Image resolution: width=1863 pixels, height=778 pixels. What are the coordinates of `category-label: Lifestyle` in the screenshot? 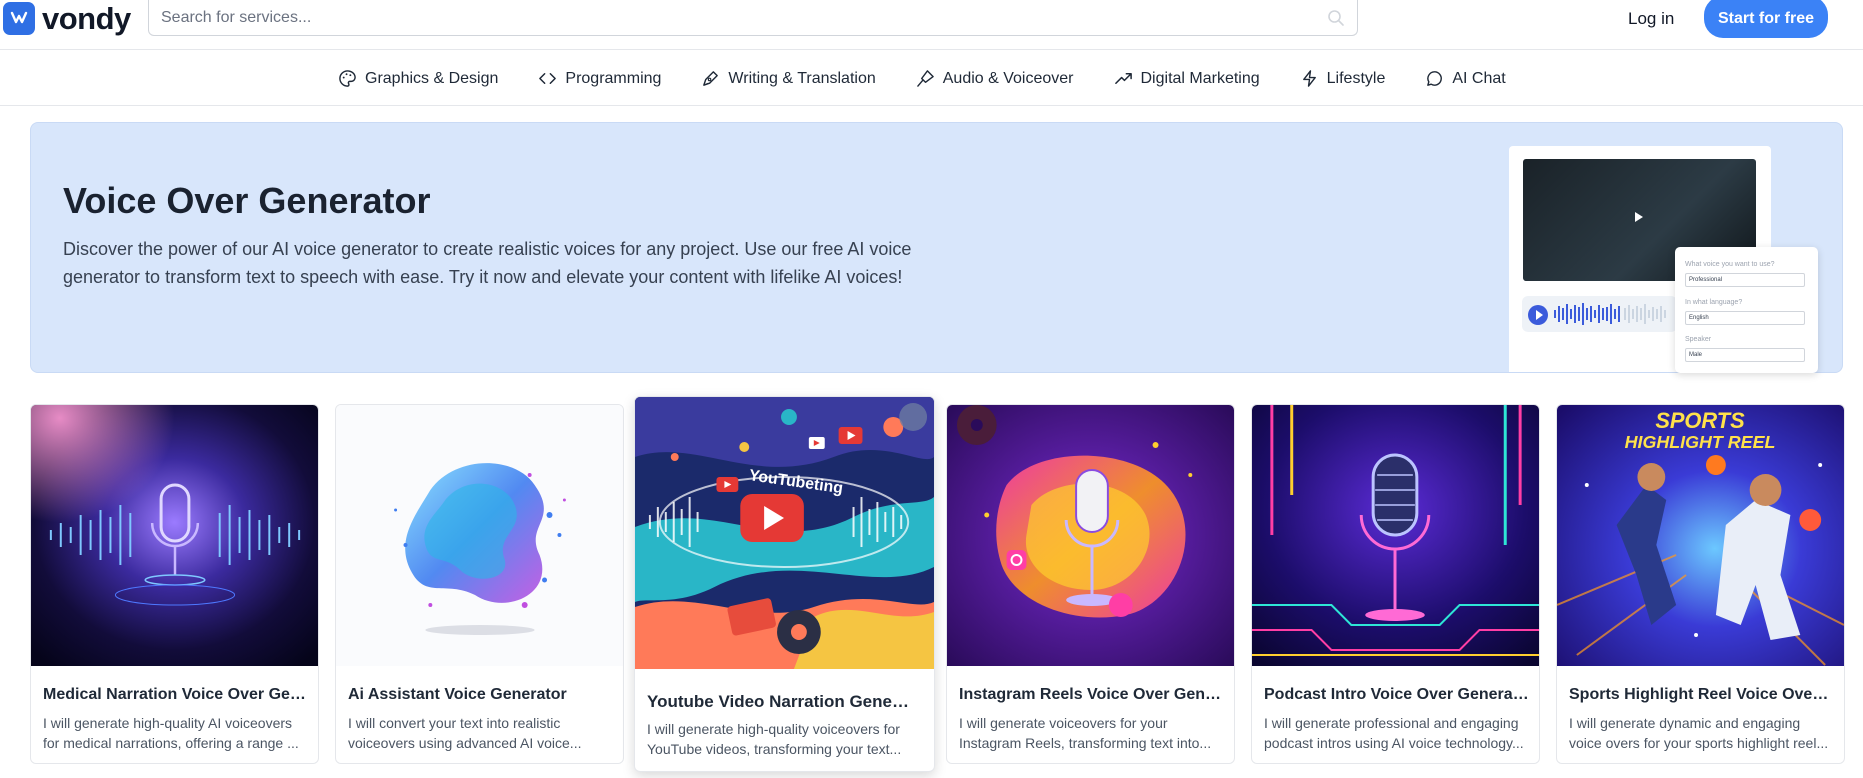 It's located at (1356, 78).